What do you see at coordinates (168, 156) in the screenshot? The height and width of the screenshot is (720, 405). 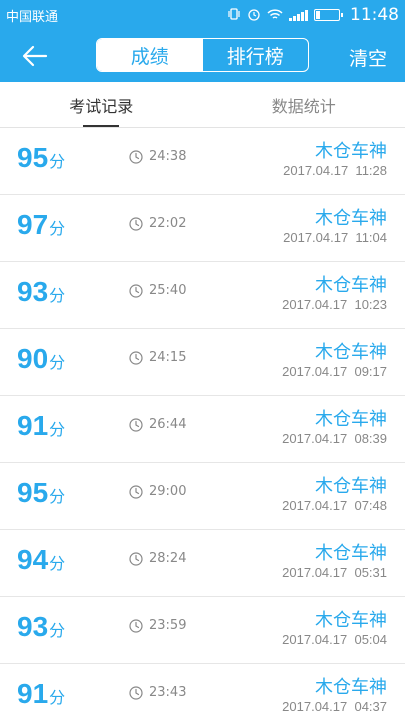 I see `duration-value: 24:38` at bounding box center [168, 156].